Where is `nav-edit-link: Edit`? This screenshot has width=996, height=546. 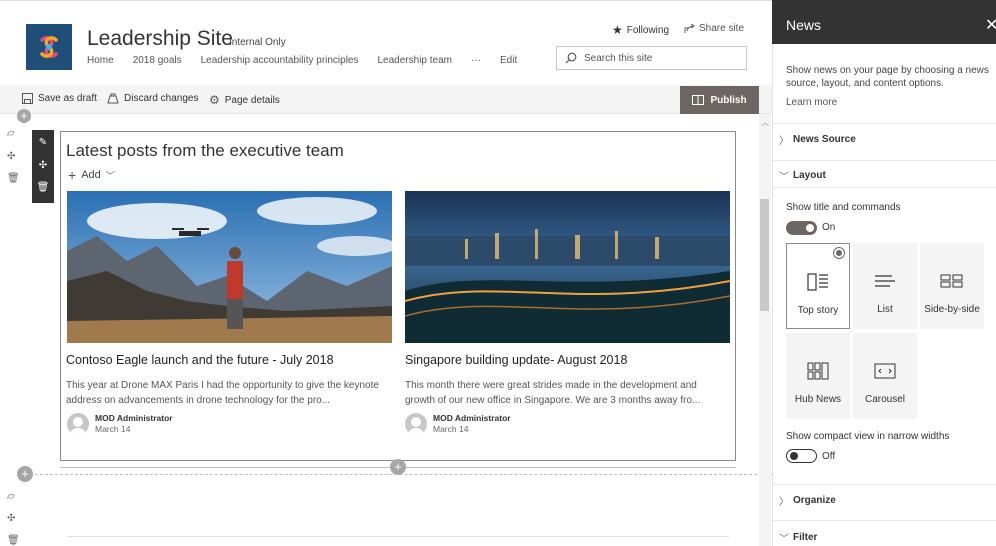
nav-edit-link: Edit is located at coordinates (508, 60).